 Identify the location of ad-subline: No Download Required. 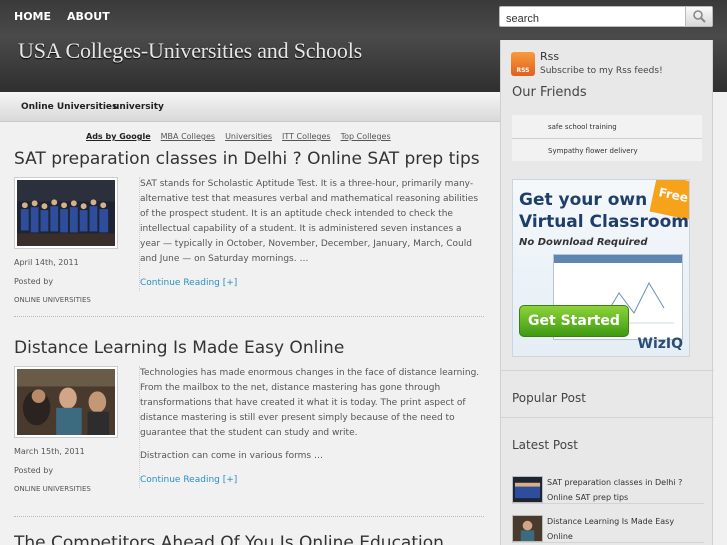
(583, 242).